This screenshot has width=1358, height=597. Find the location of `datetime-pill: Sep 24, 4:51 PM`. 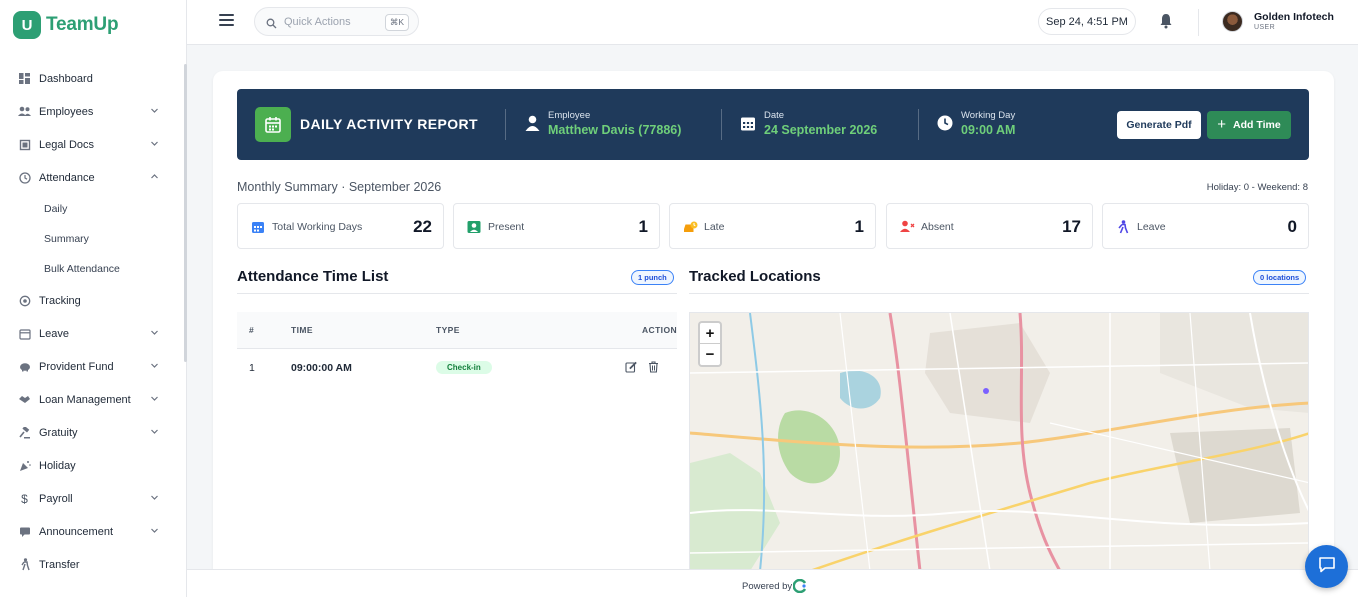

datetime-pill: Sep 24, 4:51 PM is located at coordinates (1087, 21).